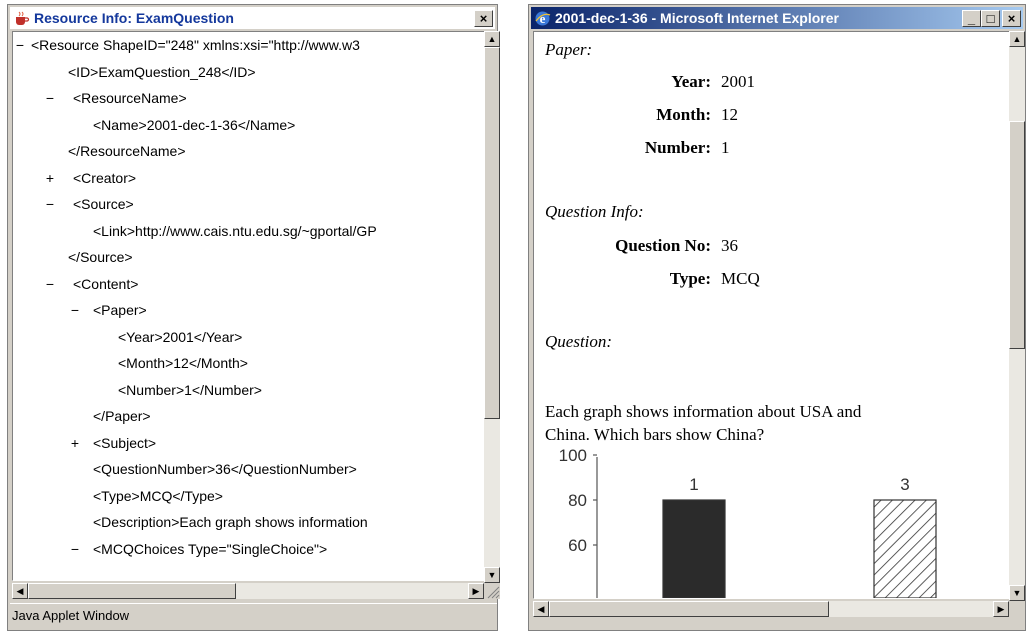 This screenshot has width=1027, height=636. What do you see at coordinates (249, 284) in the screenshot?
I see `tree-node: − <Content>` at bounding box center [249, 284].